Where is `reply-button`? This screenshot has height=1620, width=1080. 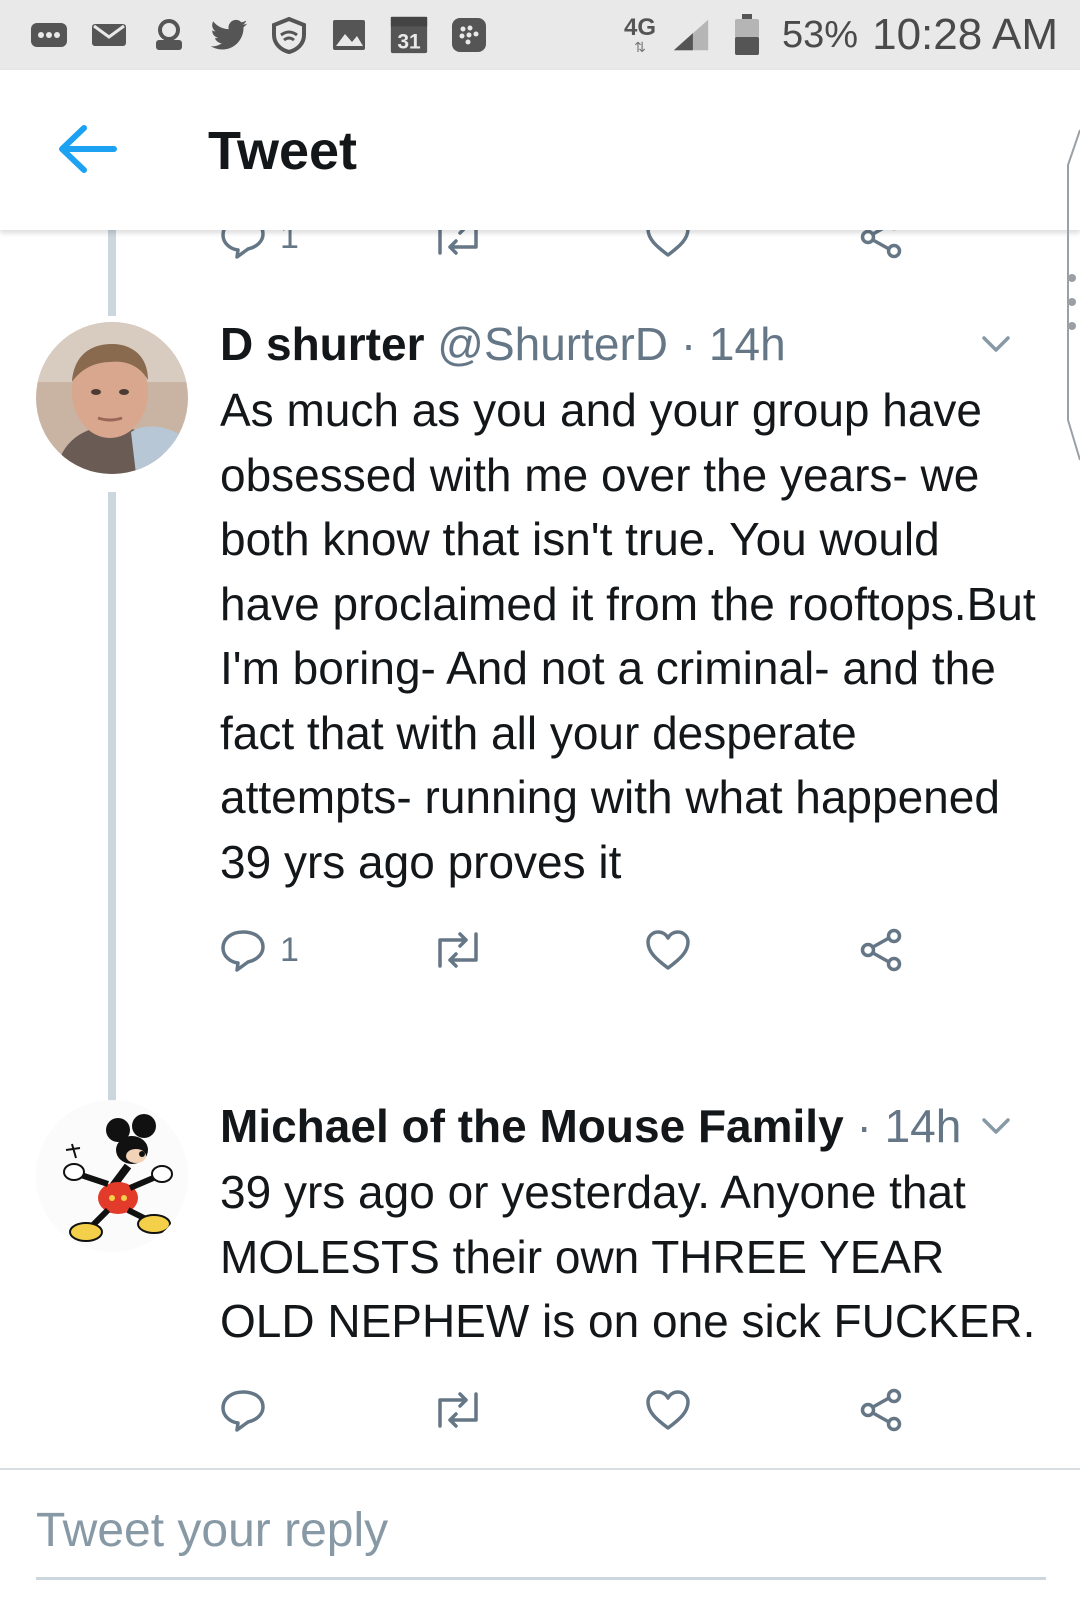 reply-button is located at coordinates (243, 1410).